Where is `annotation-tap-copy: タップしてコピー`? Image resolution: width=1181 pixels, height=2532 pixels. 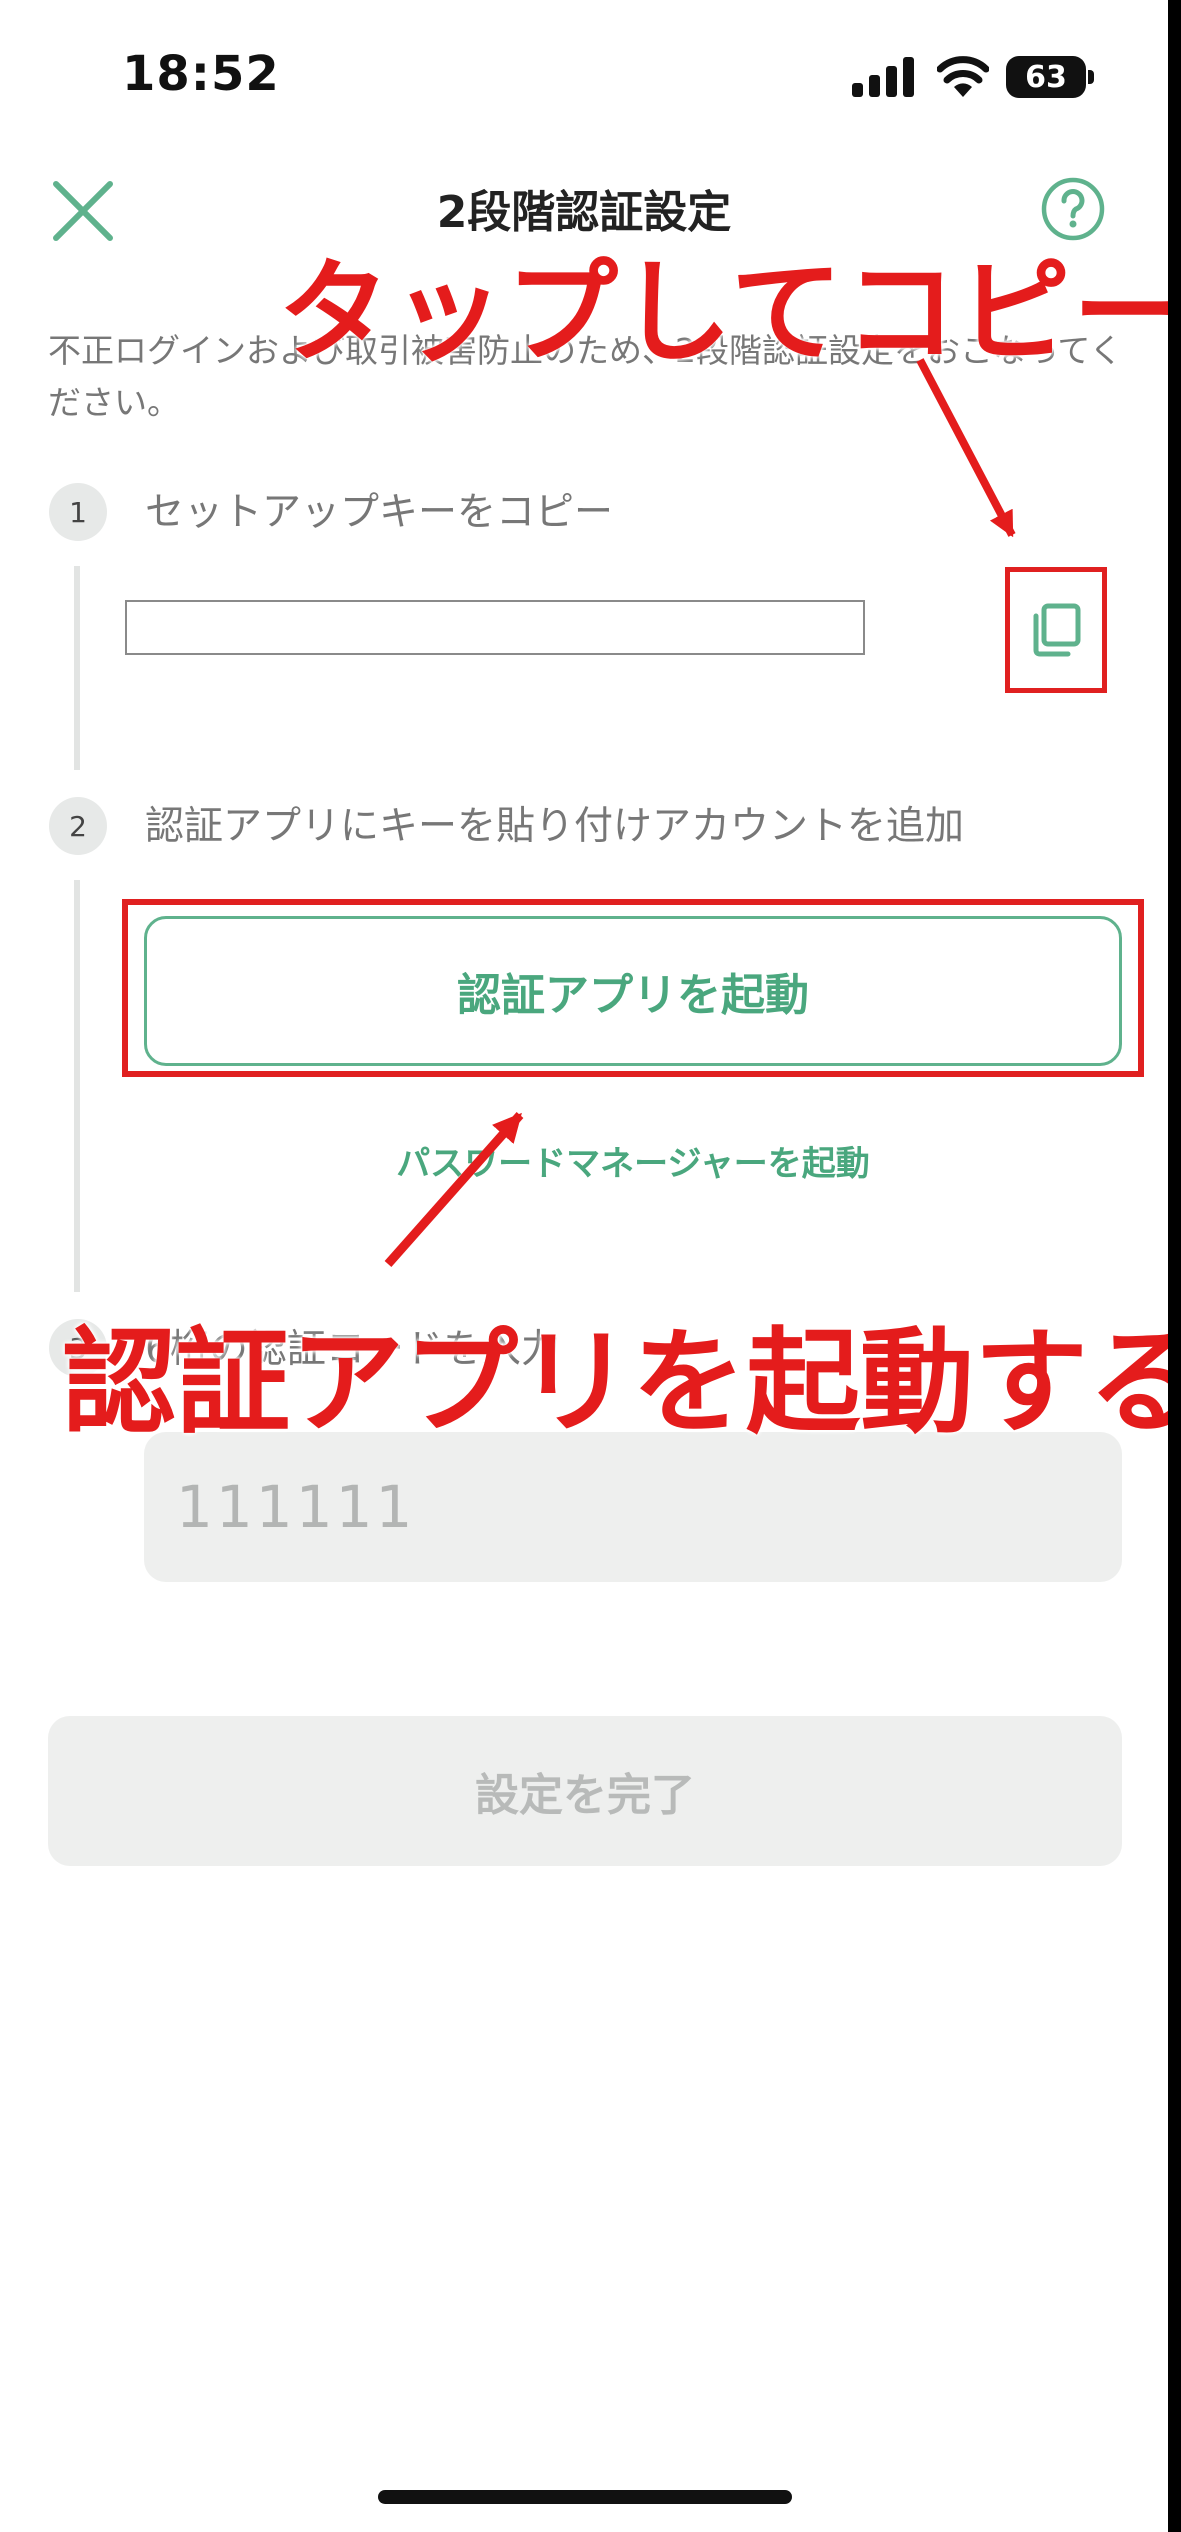
annotation-tap-copy: タップしてコピー is located at coordinates (723, 313).